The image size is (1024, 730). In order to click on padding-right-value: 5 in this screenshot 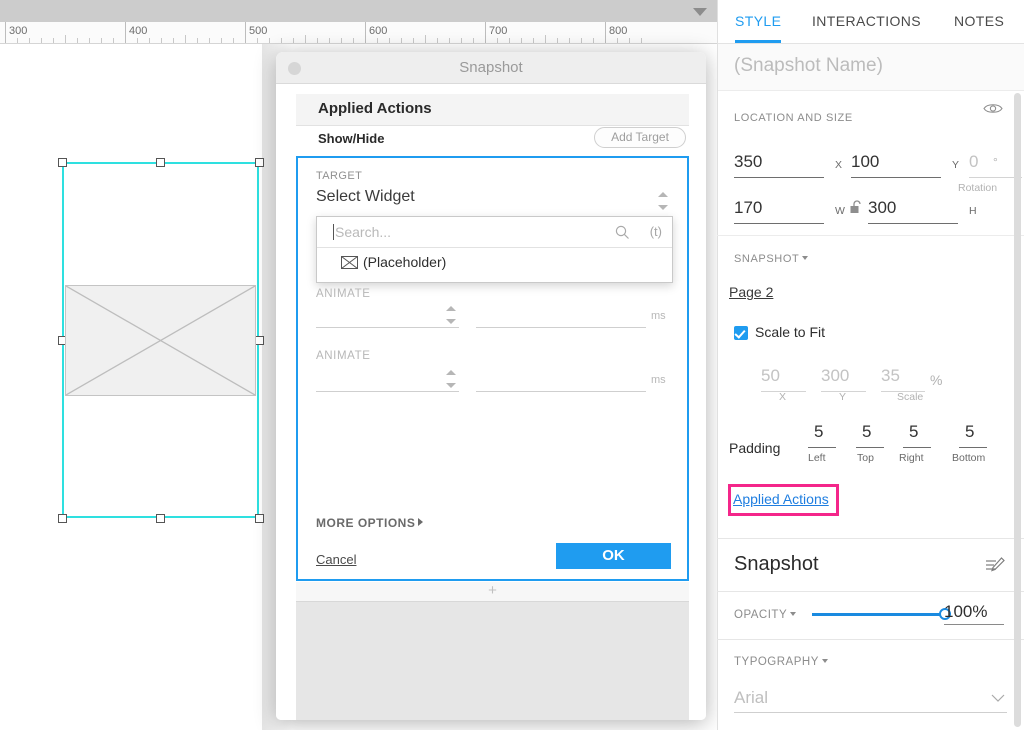, I will do `click(914, 431)`.